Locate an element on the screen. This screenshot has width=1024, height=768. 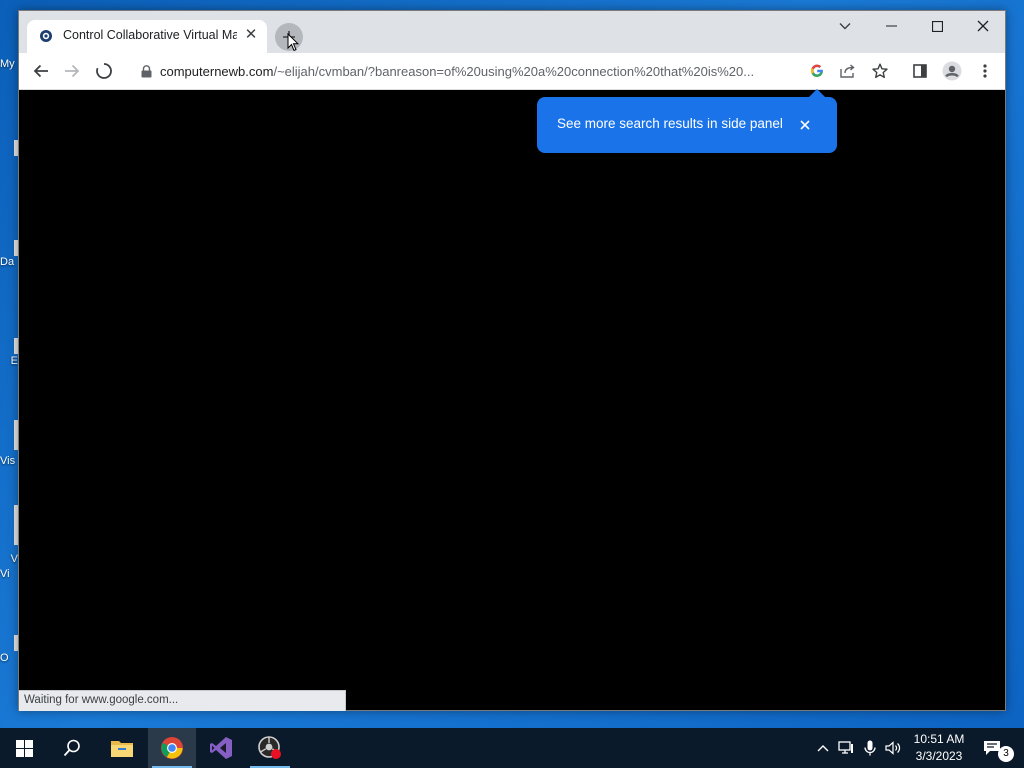
back-button is located at coordinates (41, 71).